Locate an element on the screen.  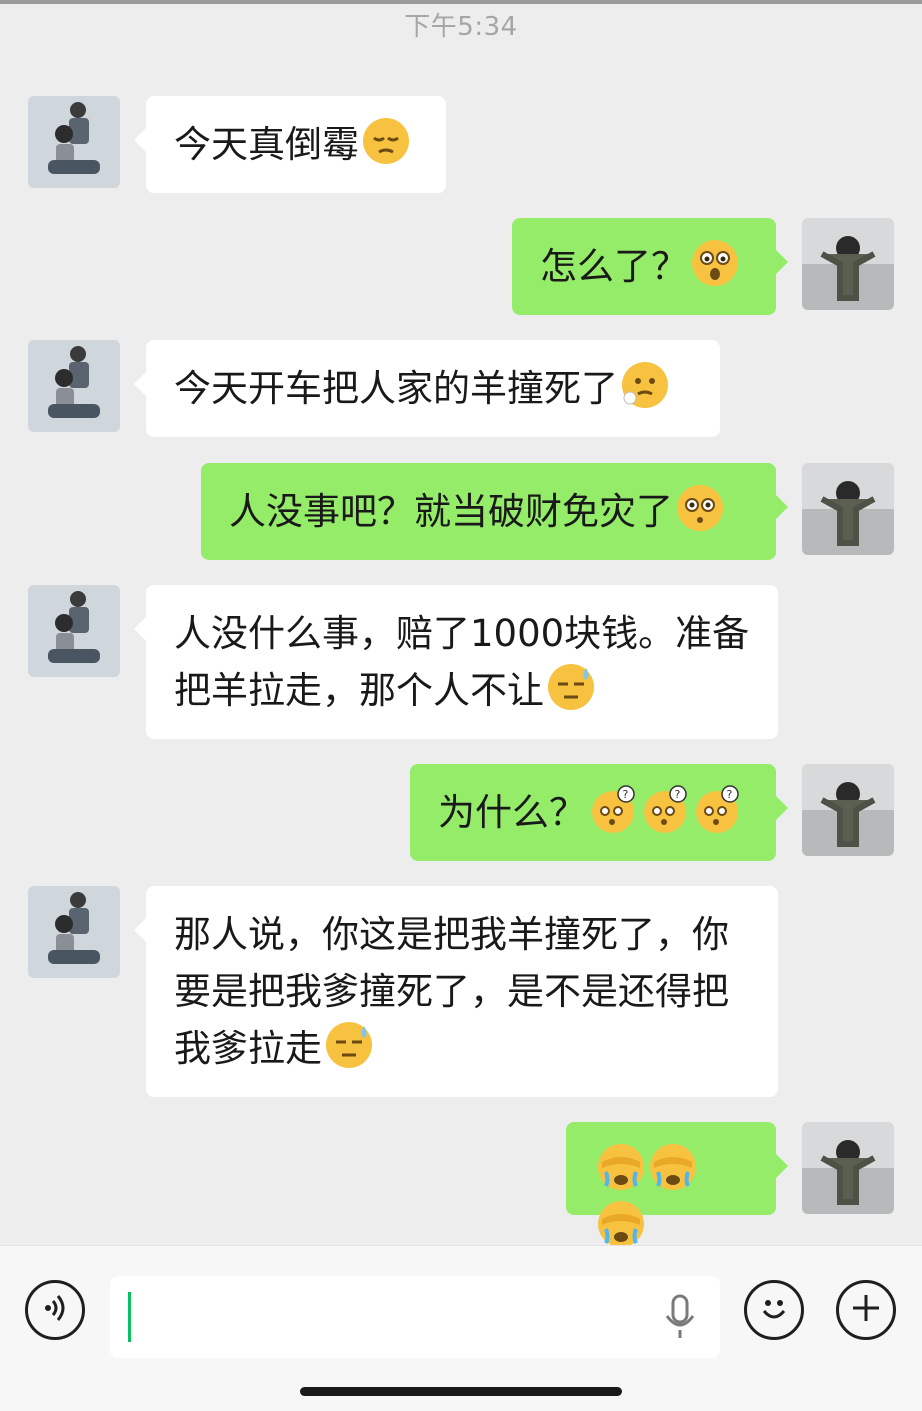
microphone-icon is located at coordinates (680, 1318).